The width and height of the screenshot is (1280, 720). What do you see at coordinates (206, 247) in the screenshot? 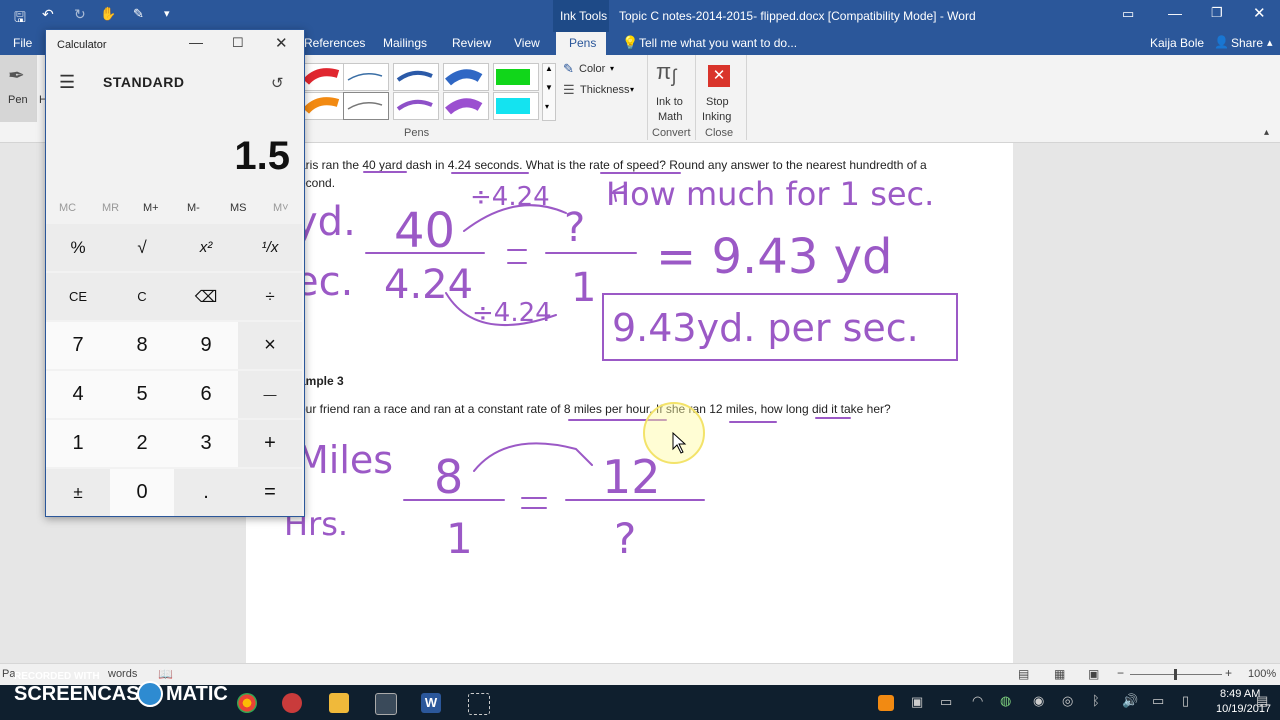
I see `square-button: x²` at bounding box center [206, 247].